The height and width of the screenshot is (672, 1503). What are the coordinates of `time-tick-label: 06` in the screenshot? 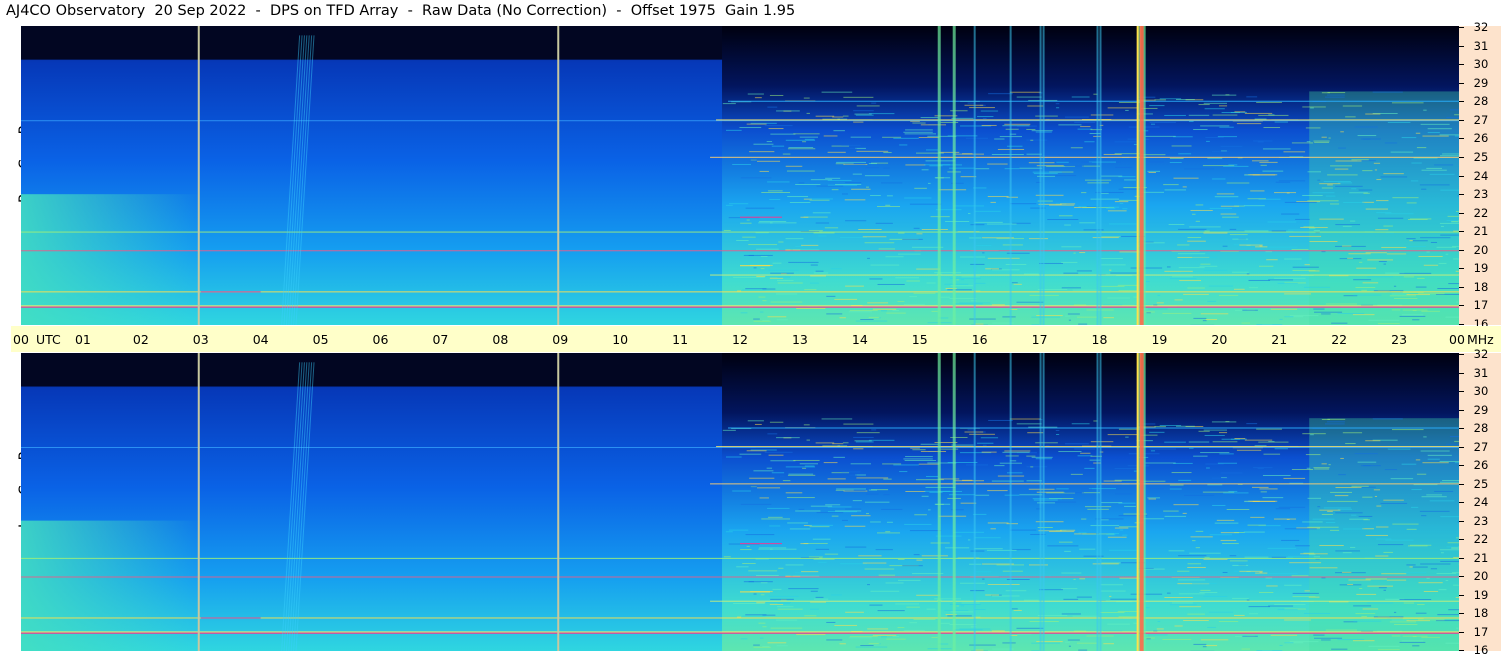 It's located at (380, 339).